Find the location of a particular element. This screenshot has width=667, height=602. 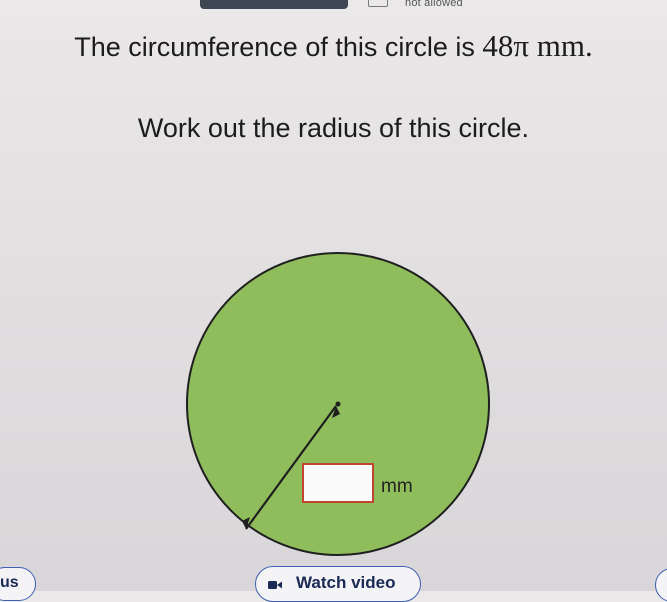

watch-video-label: Watch video is located at coordinates (346, 582).